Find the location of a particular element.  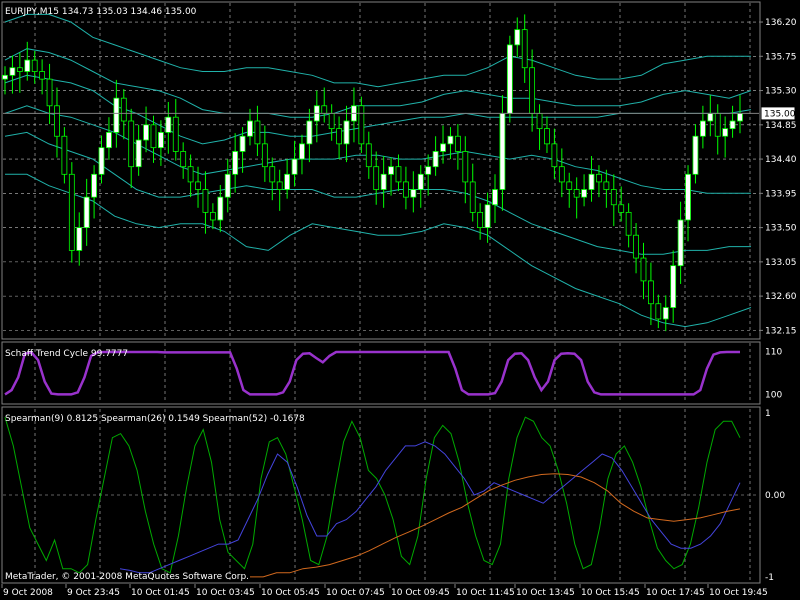

y-tick-label: 133.05 is located at coordinates (781, 263).